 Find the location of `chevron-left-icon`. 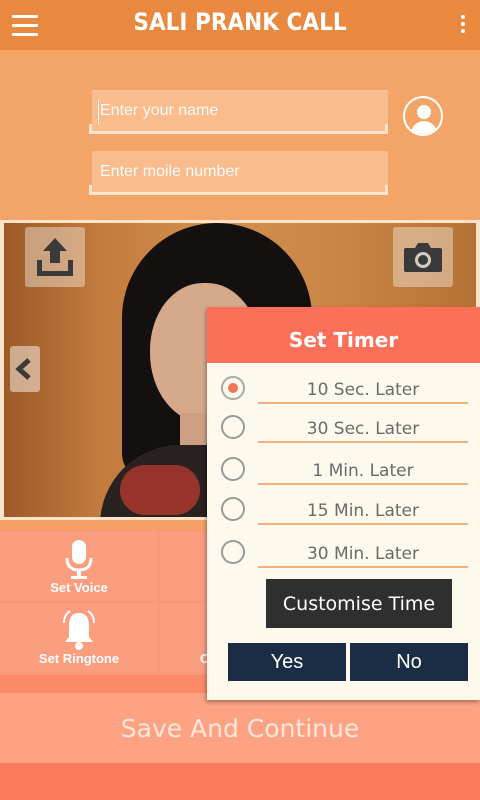

chevron-left-icon is located at coordinates (23, 369).